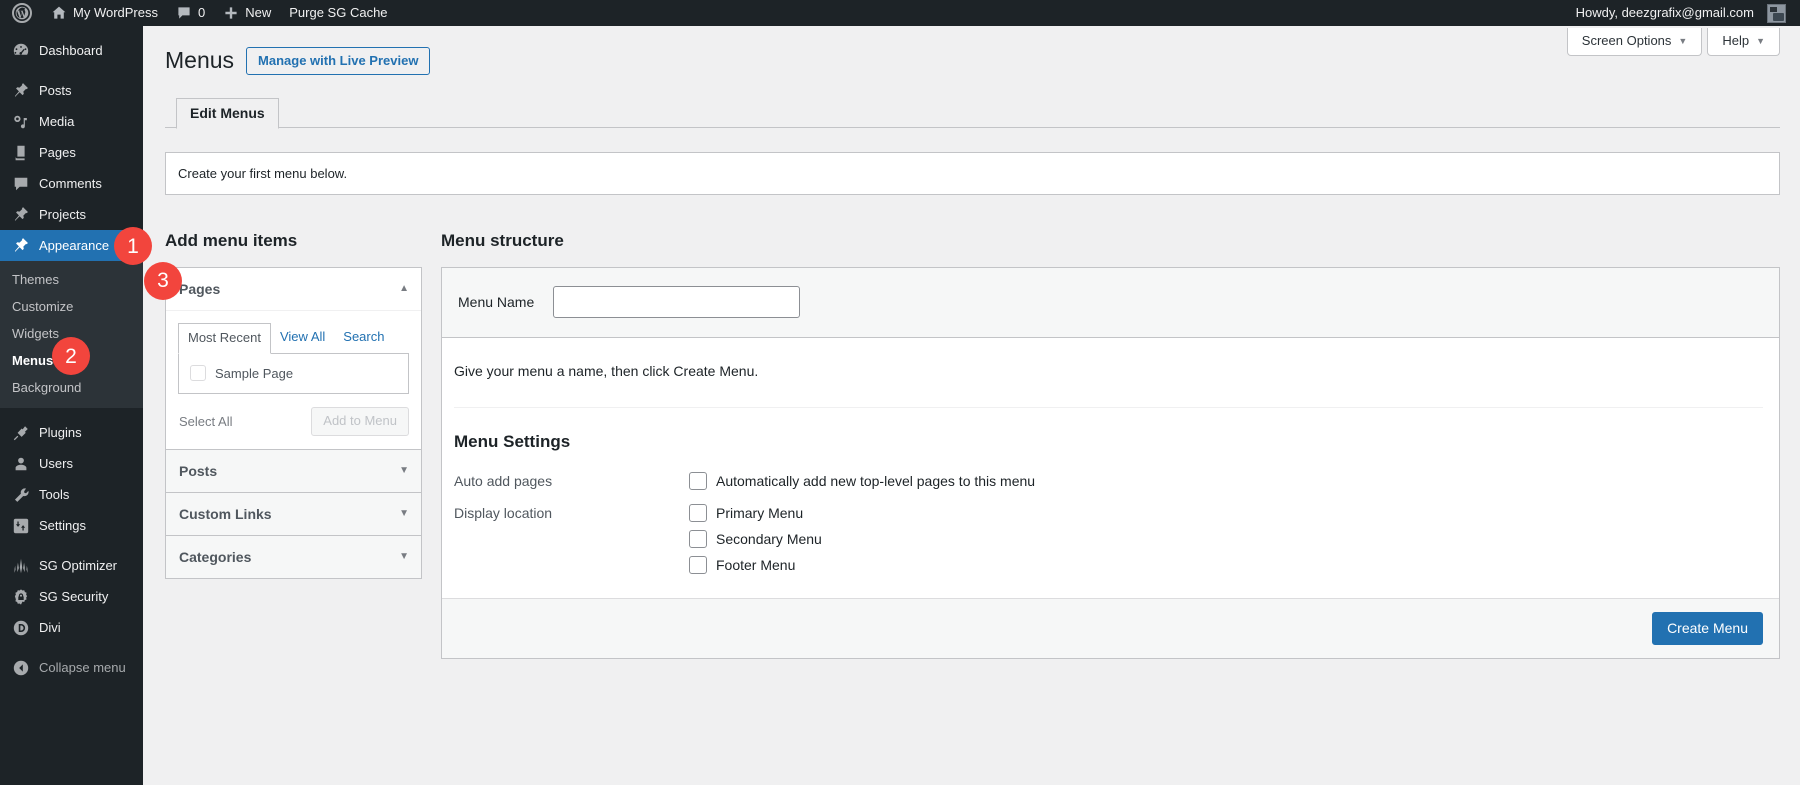  Describe the element at coordinates (50, 627) in the screenshot. I see `sidebar-item-label: Divi` at that location.